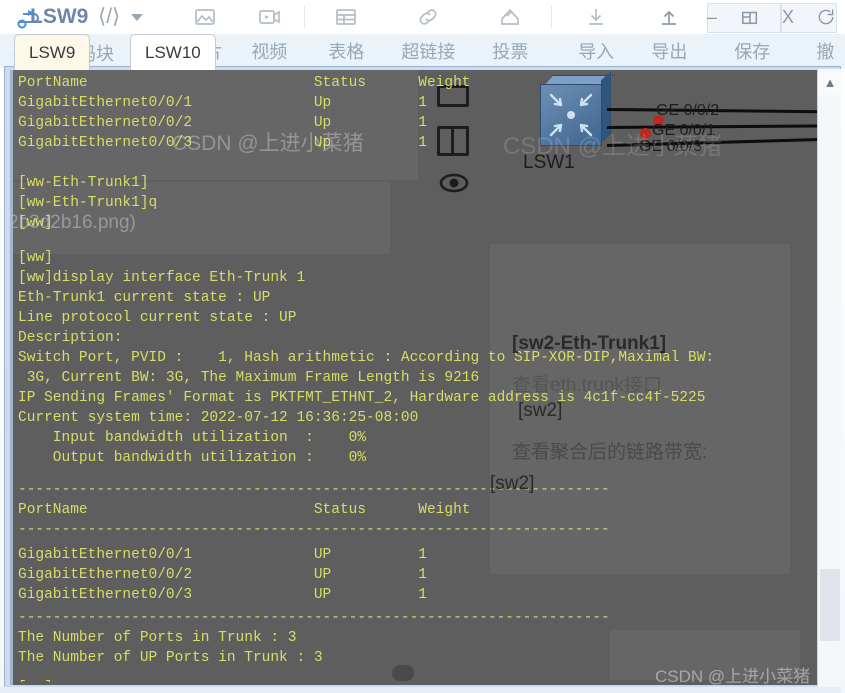 The width and height of the screenshot is (845, 693). What do you see at coordinates (826, 17) in the screenshot?
I see `refresh-icon` at bounding box center [826, 17].